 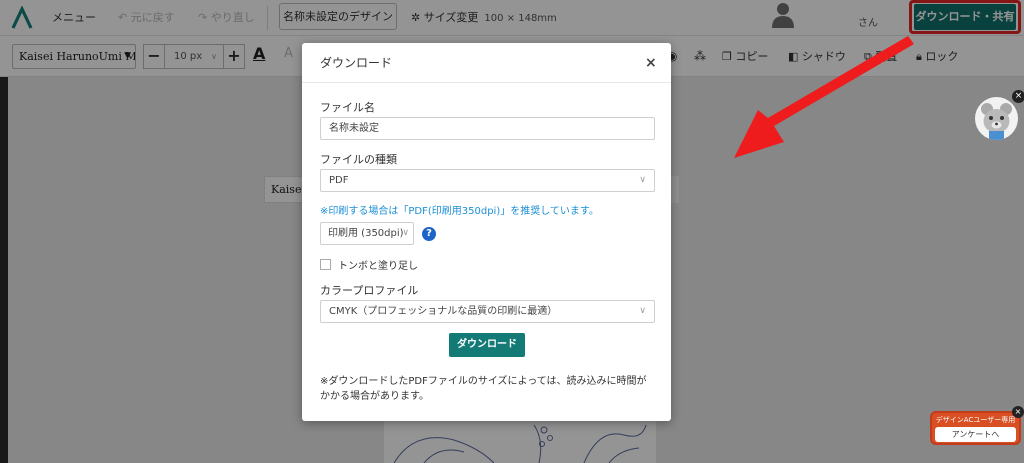 What do you see at coordinates (975, 434) in the screenshot?
I see `survey-button: アンケートへ` at bounding box center [975, 434].